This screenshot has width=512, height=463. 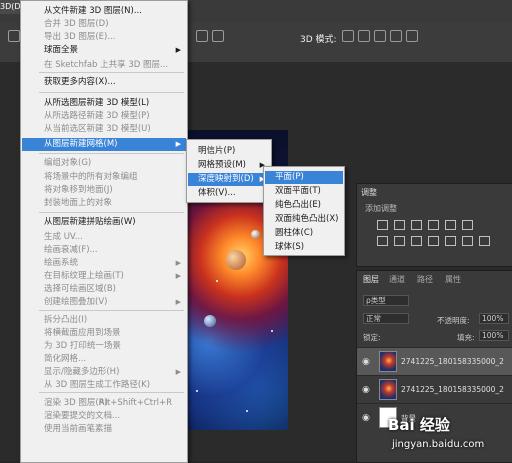 What do you see at coordinates (104, 163) in the screenshot?
I see `menu-item: 编组对象(G)` at bounding box center [104, 163].